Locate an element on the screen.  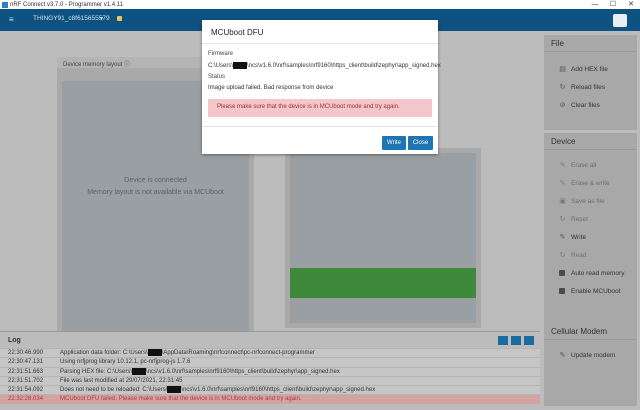
reload-files-label: Reload files is located at coordinates (588, 87).